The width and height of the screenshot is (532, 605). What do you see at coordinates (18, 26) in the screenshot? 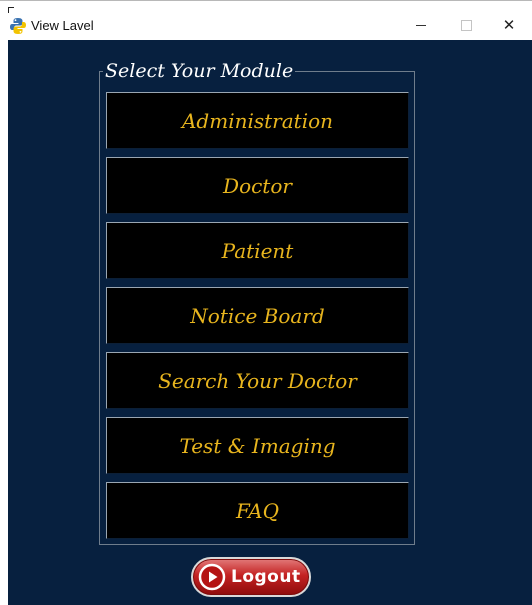
I see `python-icon` at bounding box center [18, 26].